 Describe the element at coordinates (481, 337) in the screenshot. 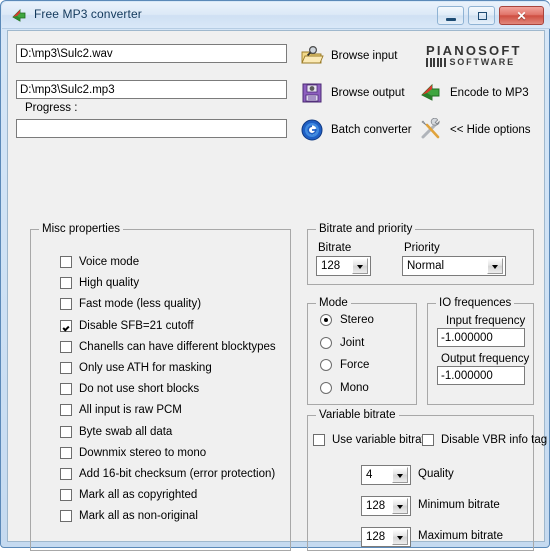

I see `input-frequency-field: -1.000000` at that location.